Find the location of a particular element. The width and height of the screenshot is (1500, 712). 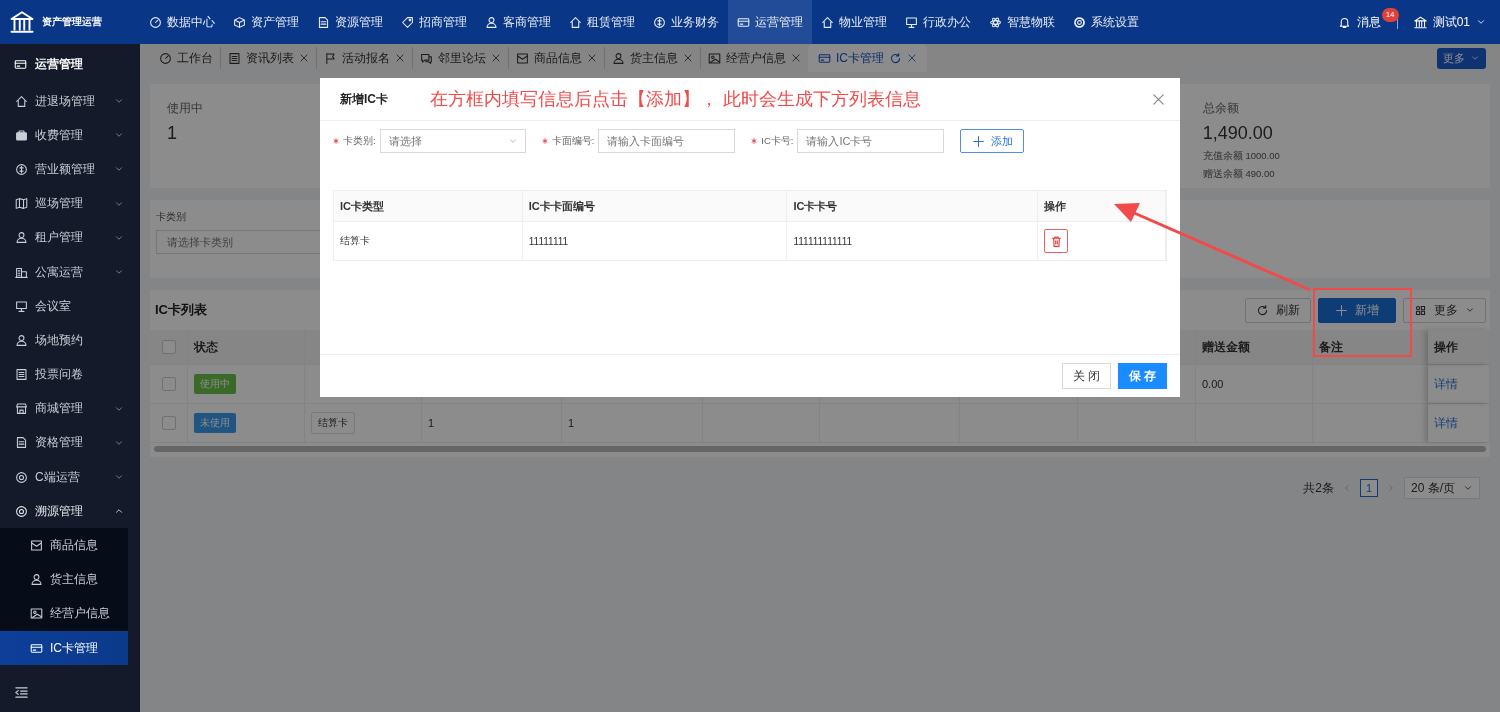

envelope-icon is located at coordinates (522, 58).